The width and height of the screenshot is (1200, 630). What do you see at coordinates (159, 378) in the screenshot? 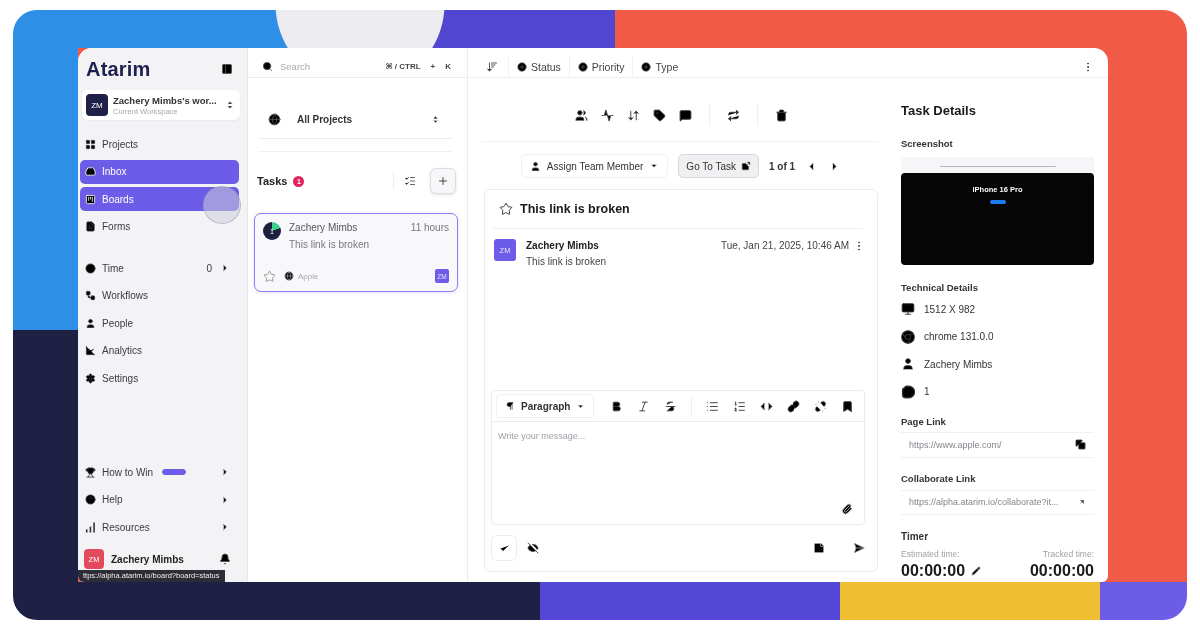
I see `nav-item: Settings` at bounding box center [159, 378].